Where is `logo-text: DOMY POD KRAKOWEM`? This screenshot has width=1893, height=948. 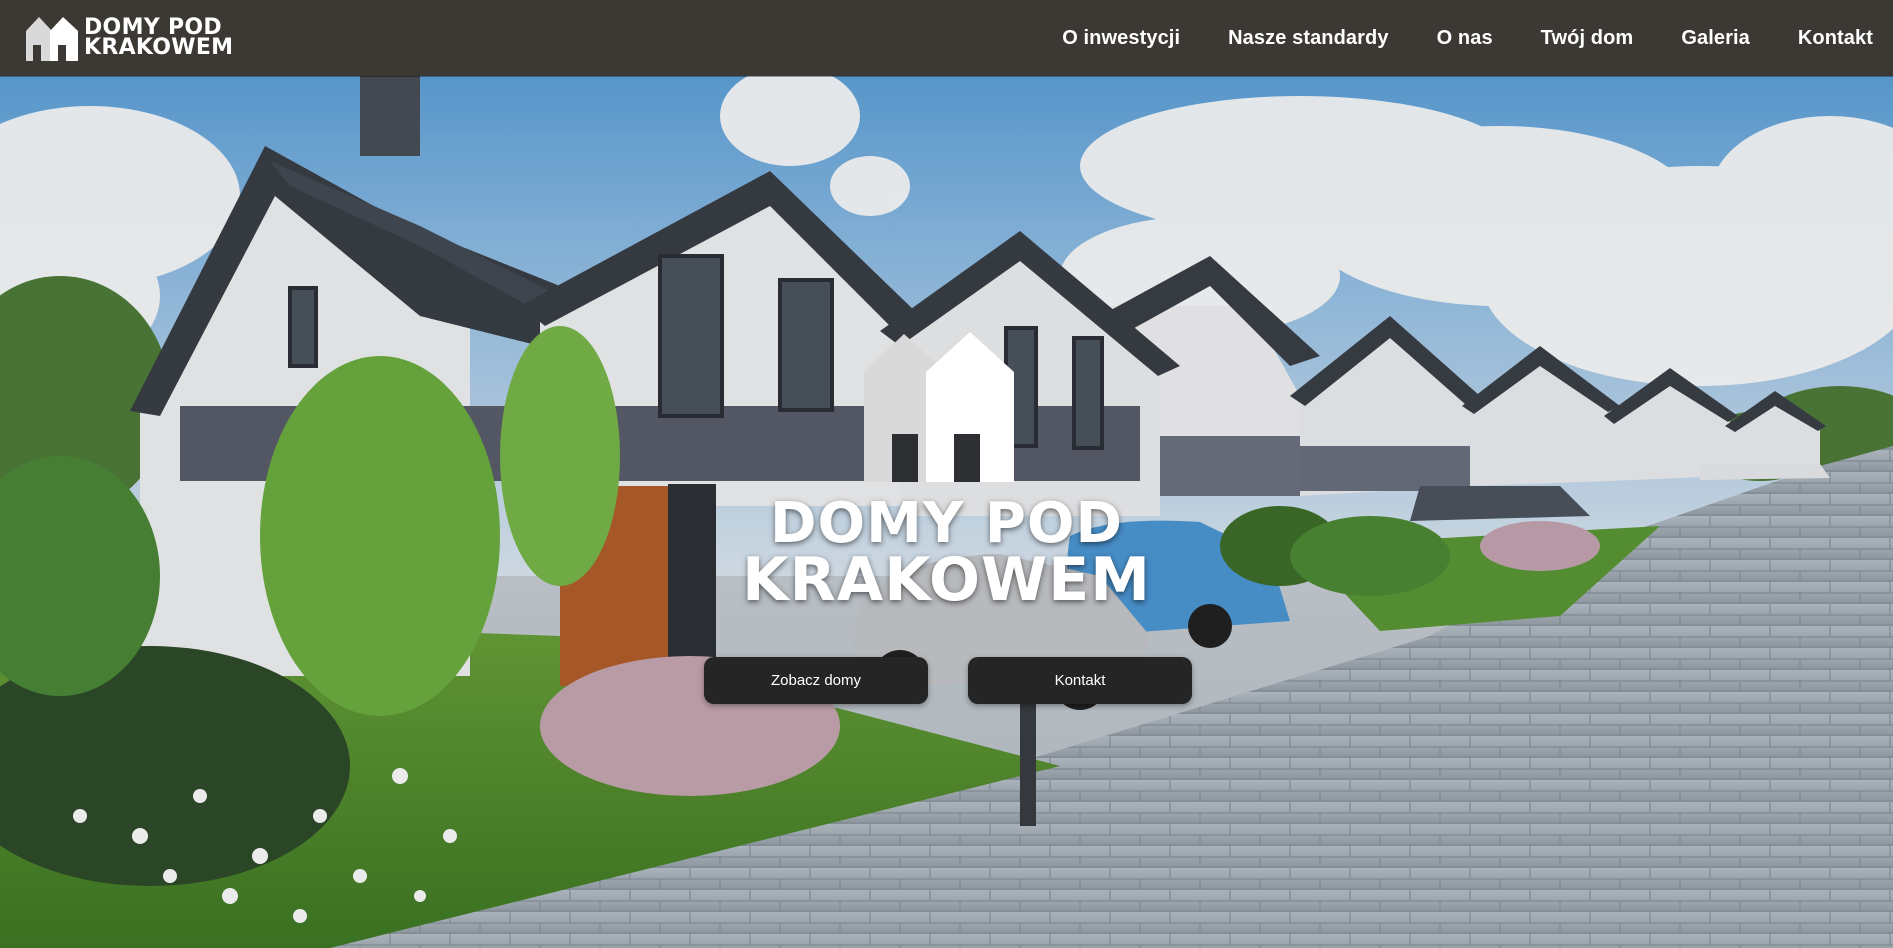
logo-text: DOMY POD KRAKOWEM is located at coordinates (159, 38).